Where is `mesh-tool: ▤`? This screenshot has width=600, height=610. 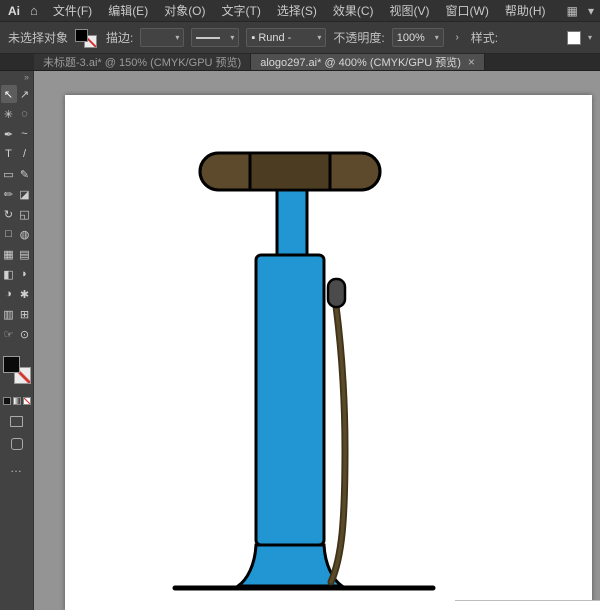 mesh-tool: ▤ is located at coordinates (25, 254).